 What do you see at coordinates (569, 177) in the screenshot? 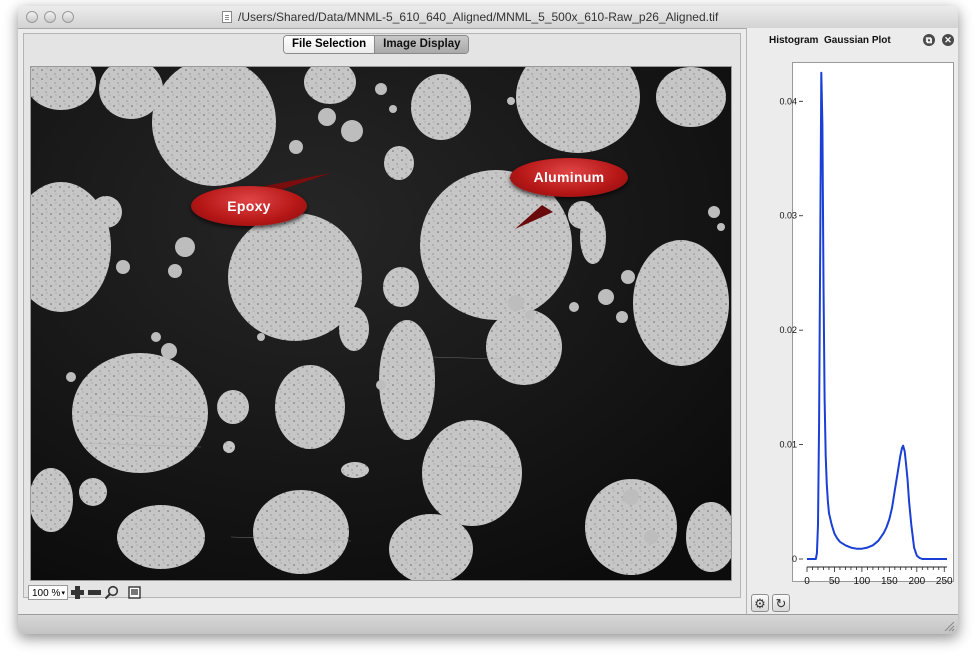
I see `aluminum-callout: Aluminum` at bounding box center [569, 177].